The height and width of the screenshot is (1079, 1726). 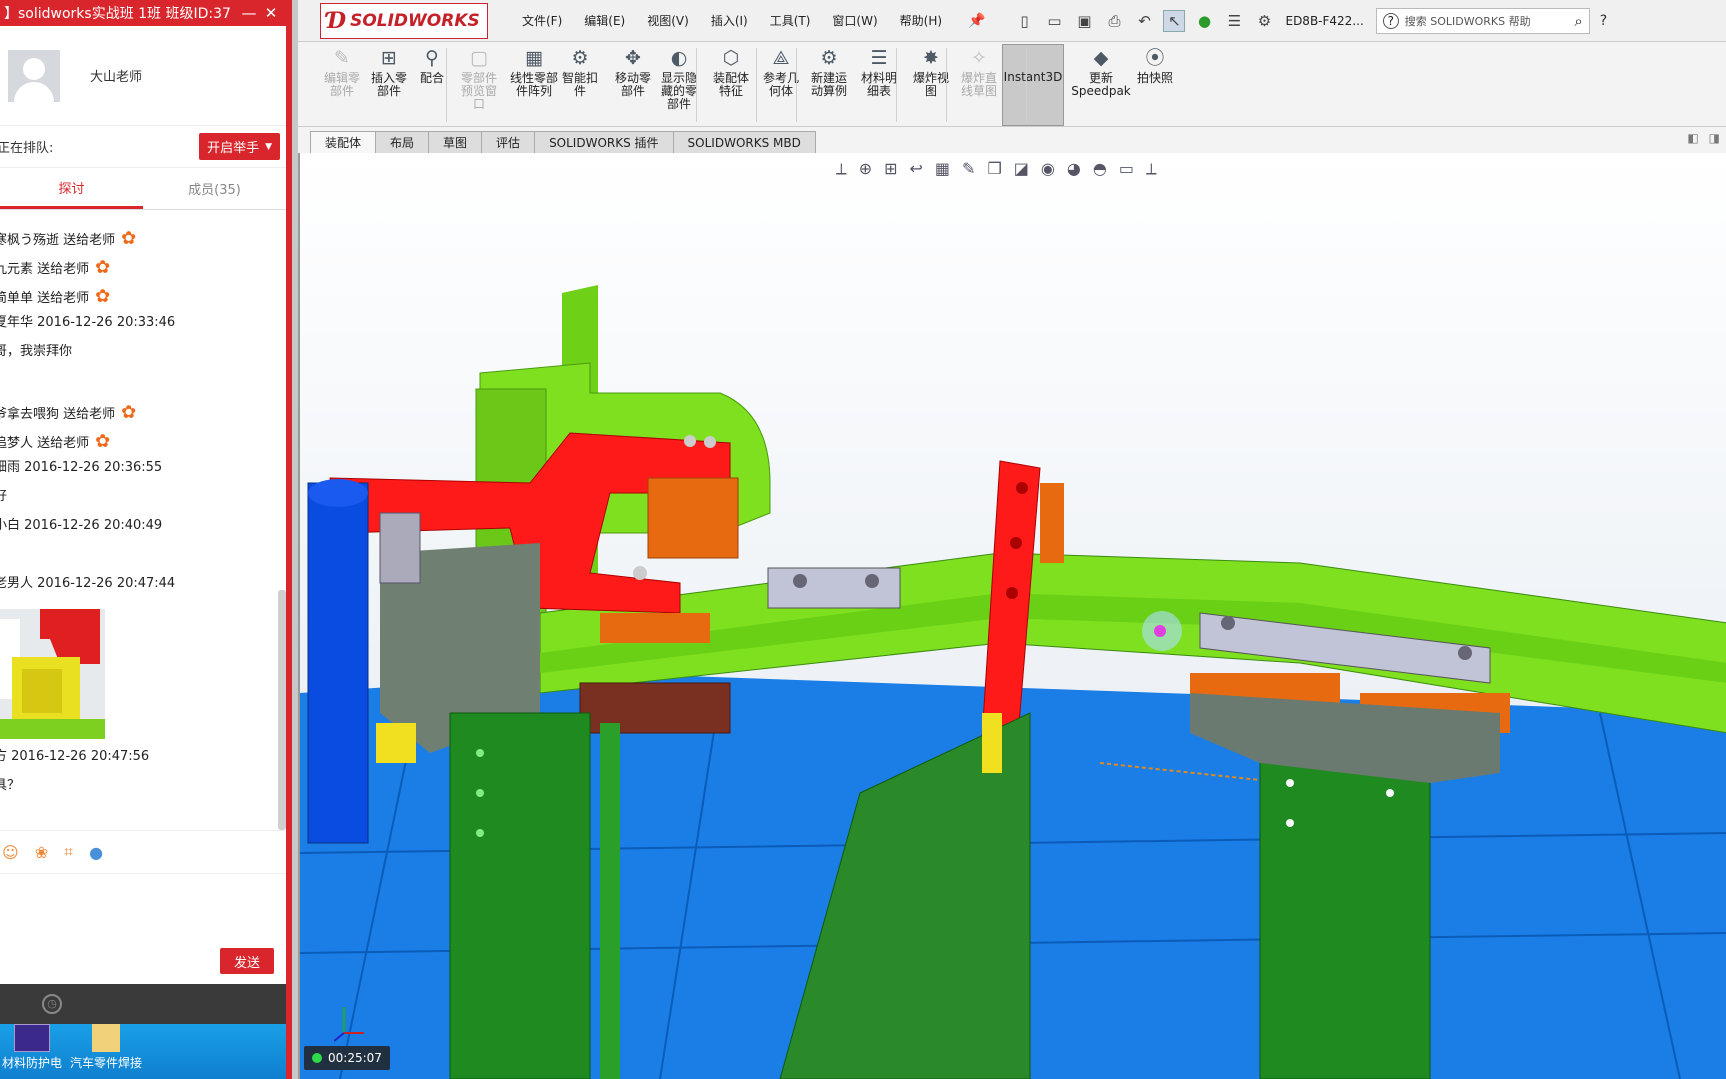 I want to click on help-question-icon: ?, so click(x=1603, y=21).